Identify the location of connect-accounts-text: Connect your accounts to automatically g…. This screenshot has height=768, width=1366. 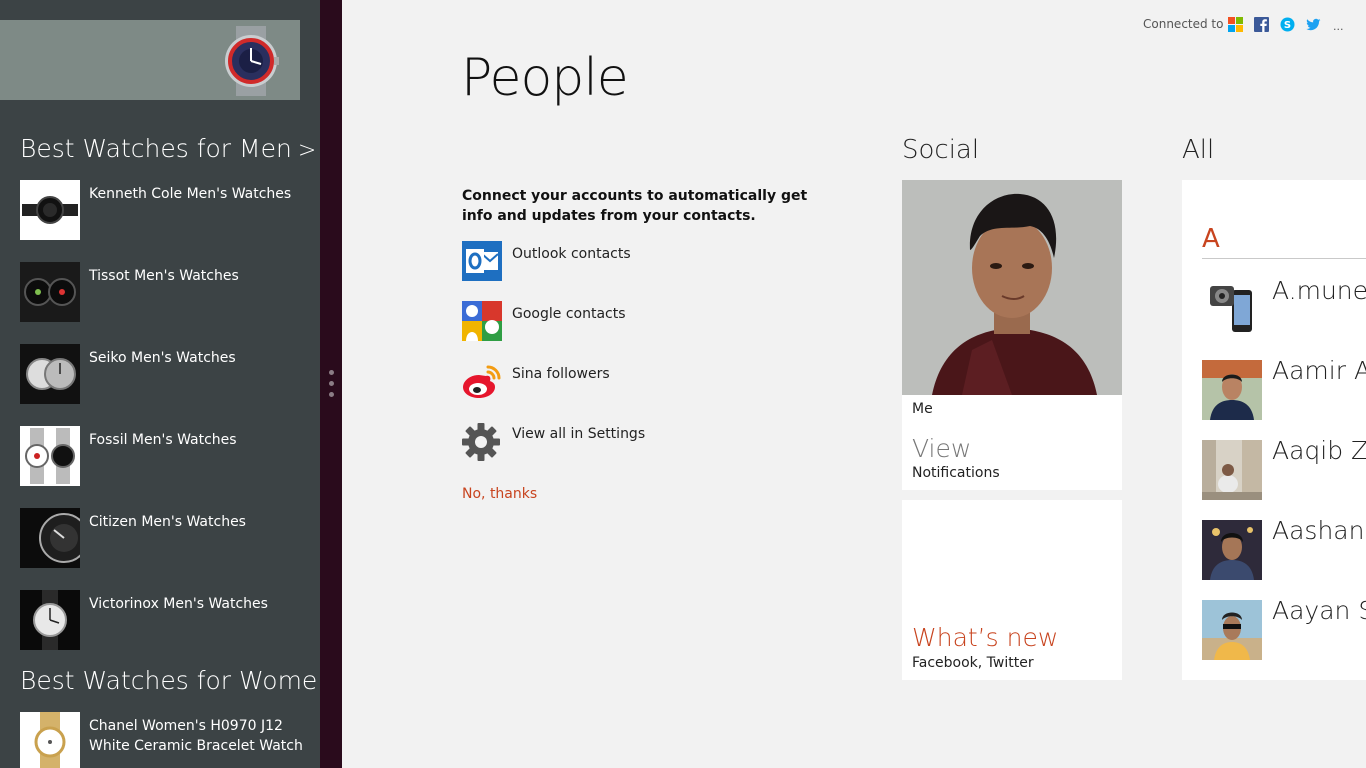
(635, 206).